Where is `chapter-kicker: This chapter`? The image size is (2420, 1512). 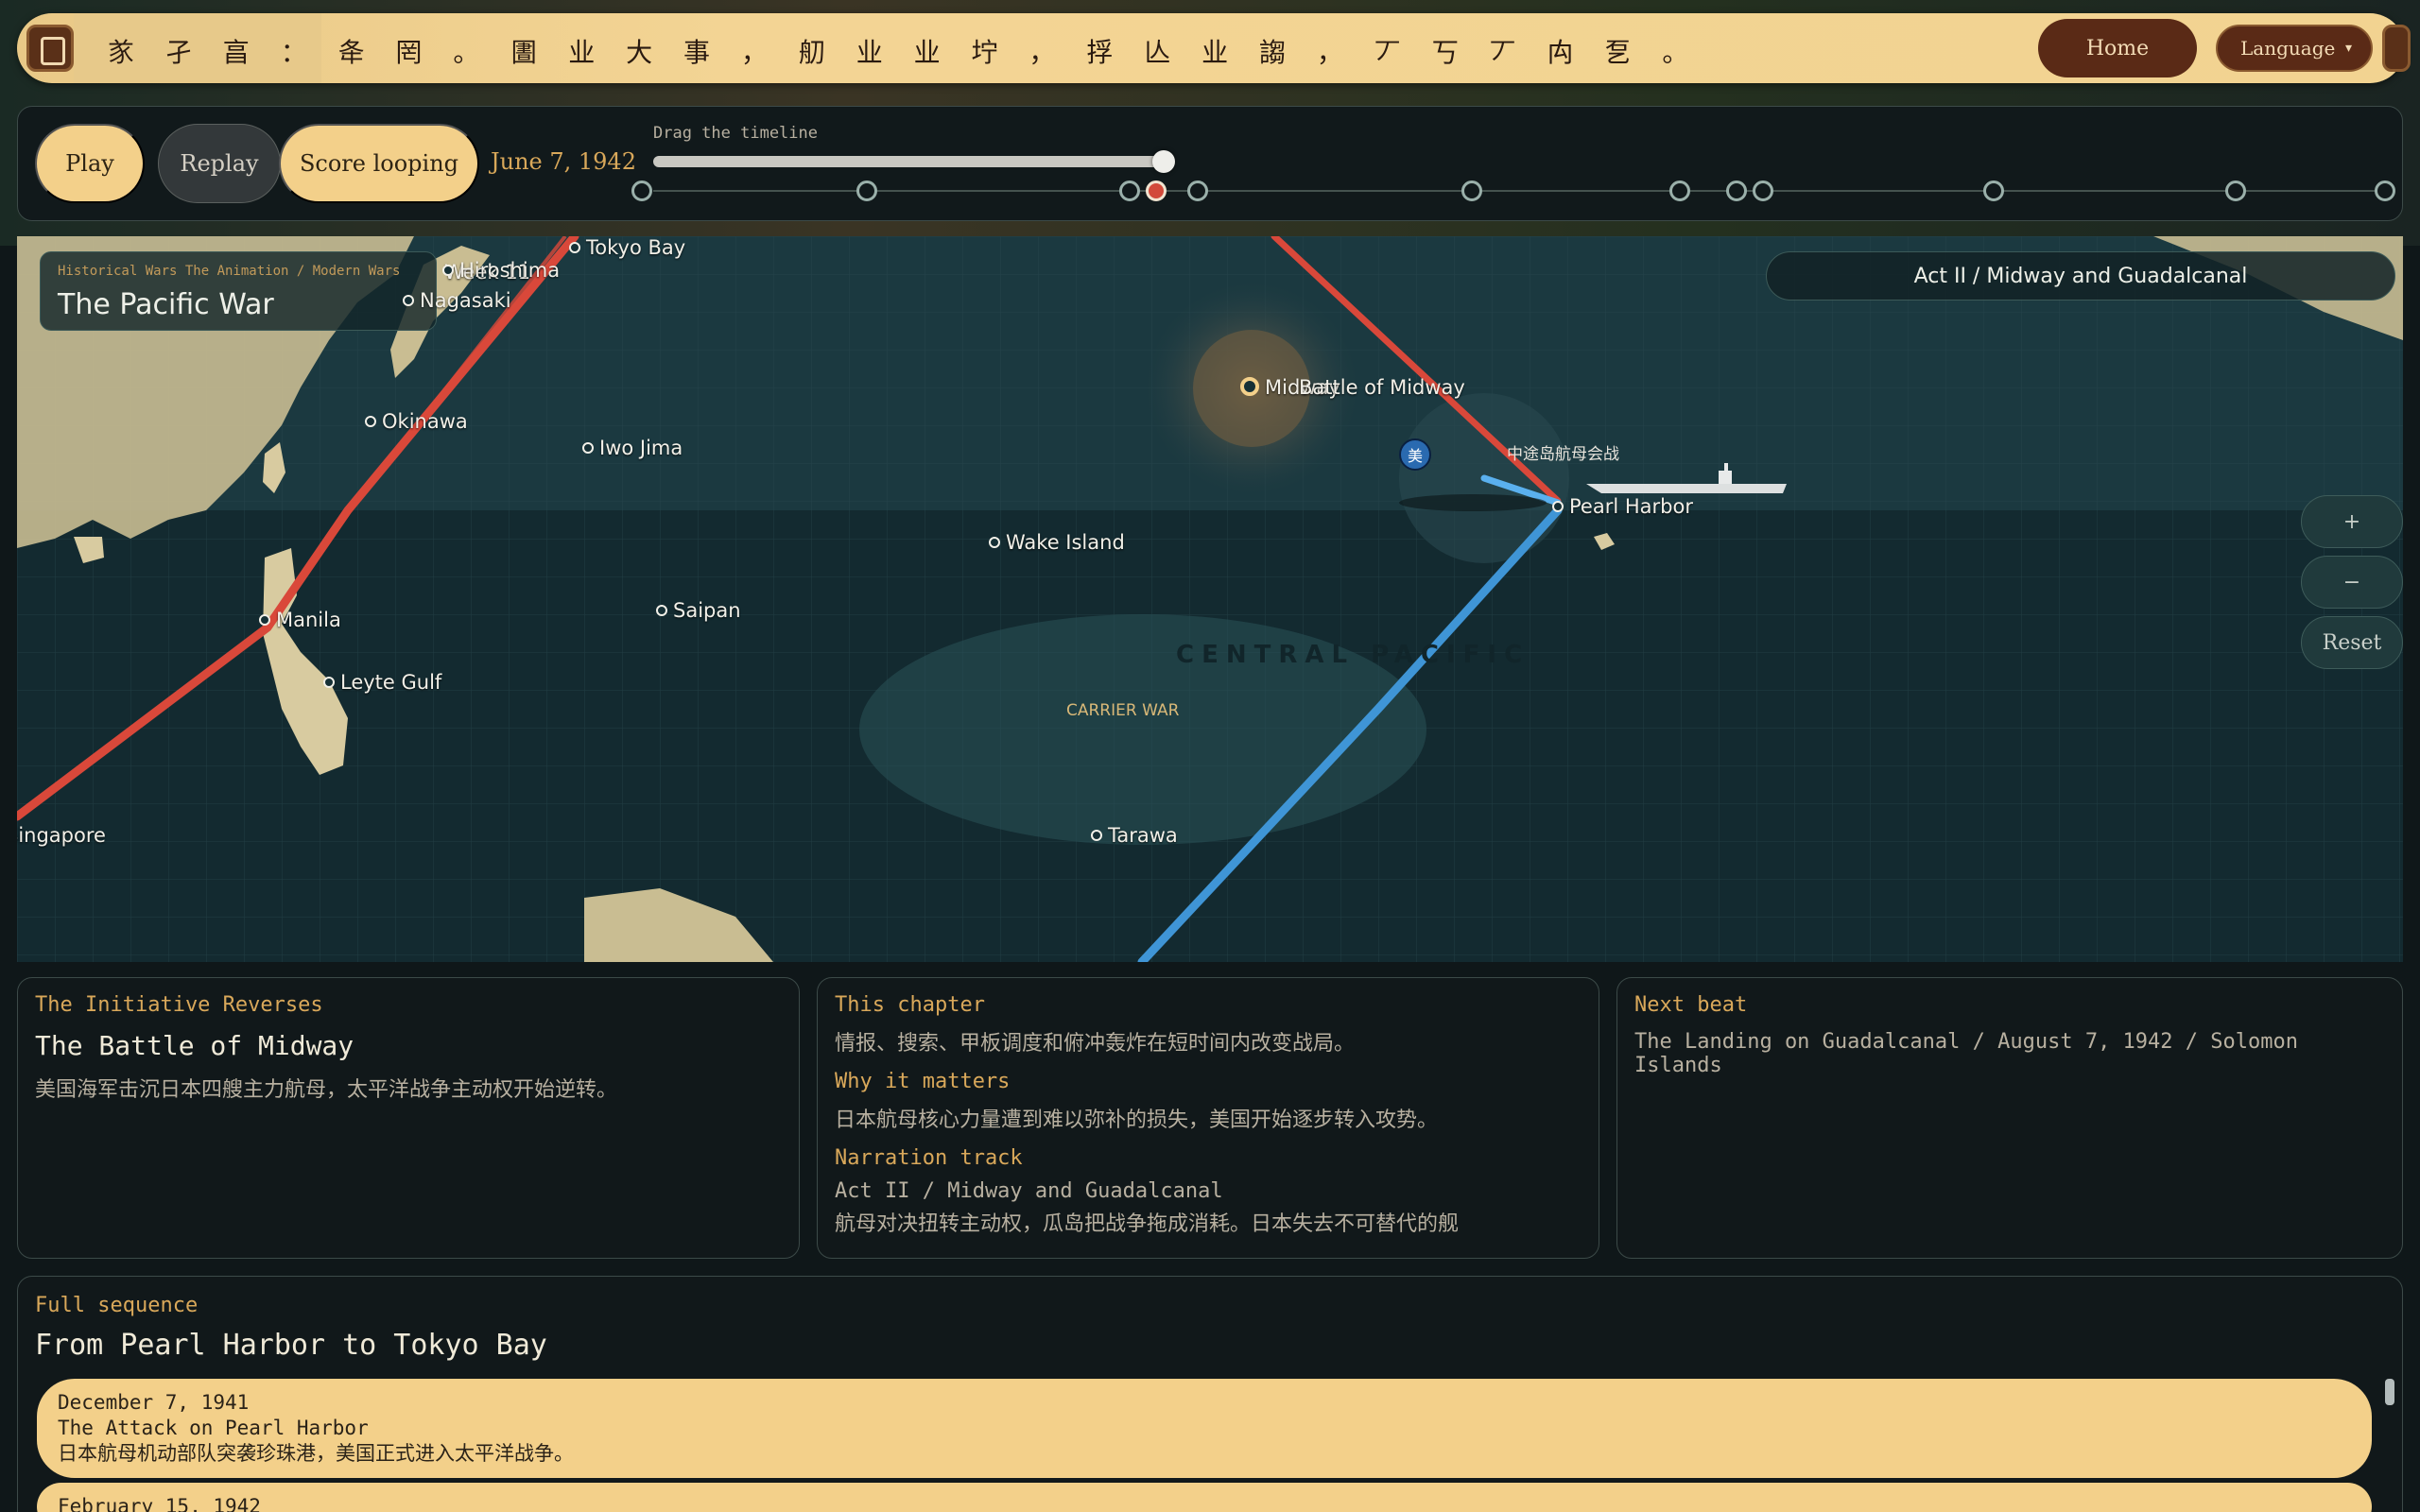 chapter-kicker: This chapter is located at coordinates (910, 1005).